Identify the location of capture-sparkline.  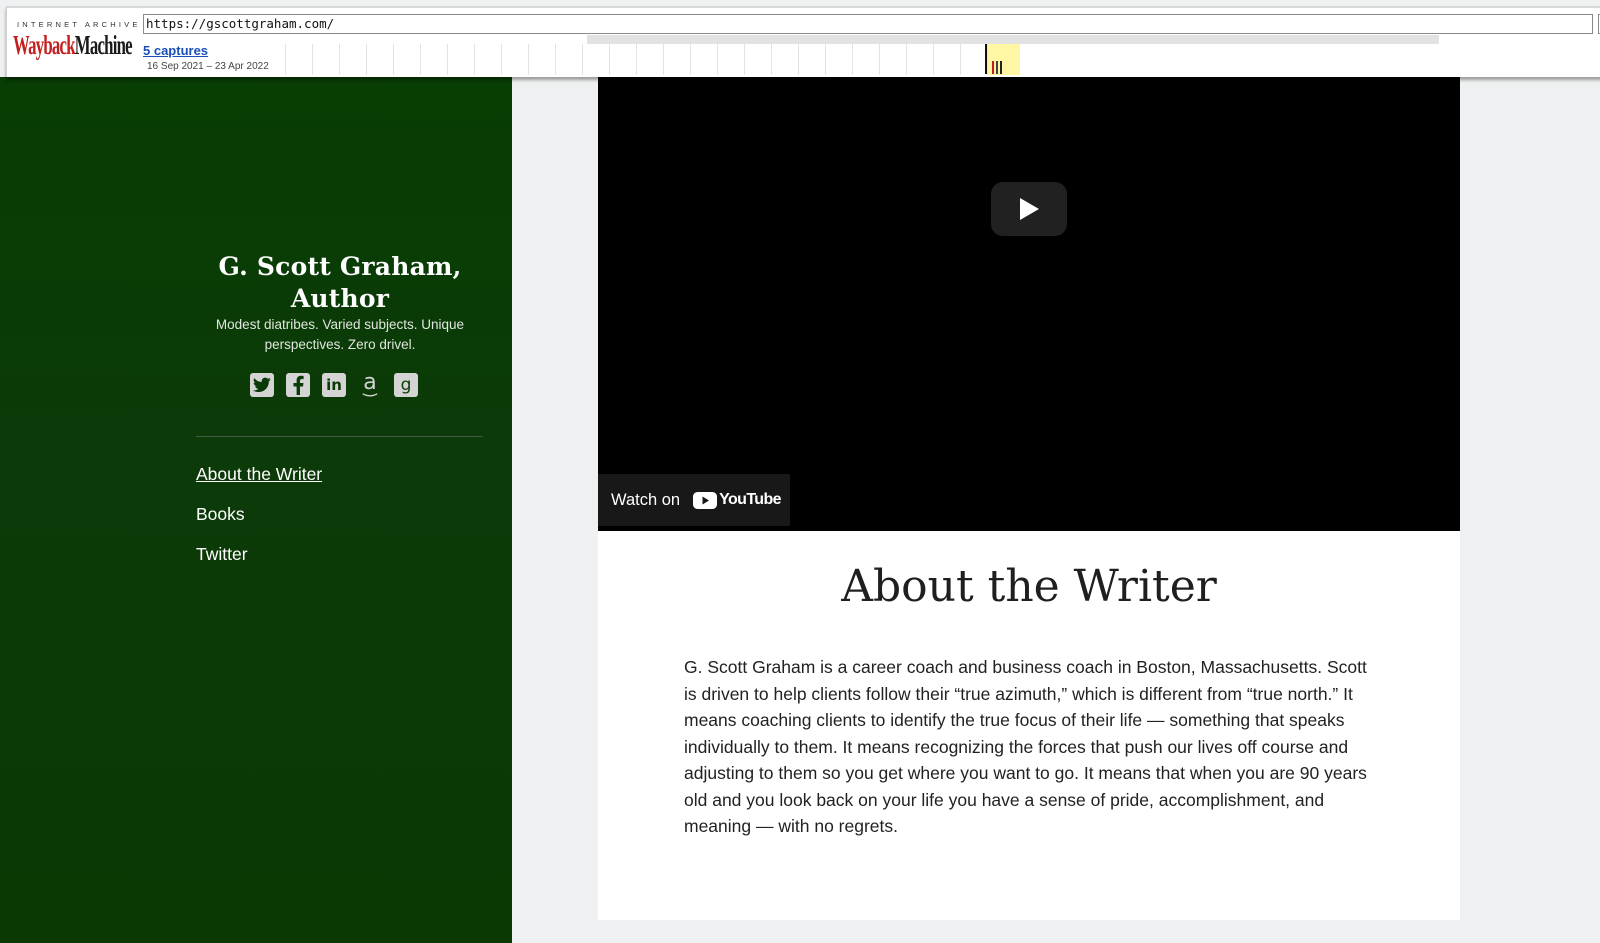
(861, 59).